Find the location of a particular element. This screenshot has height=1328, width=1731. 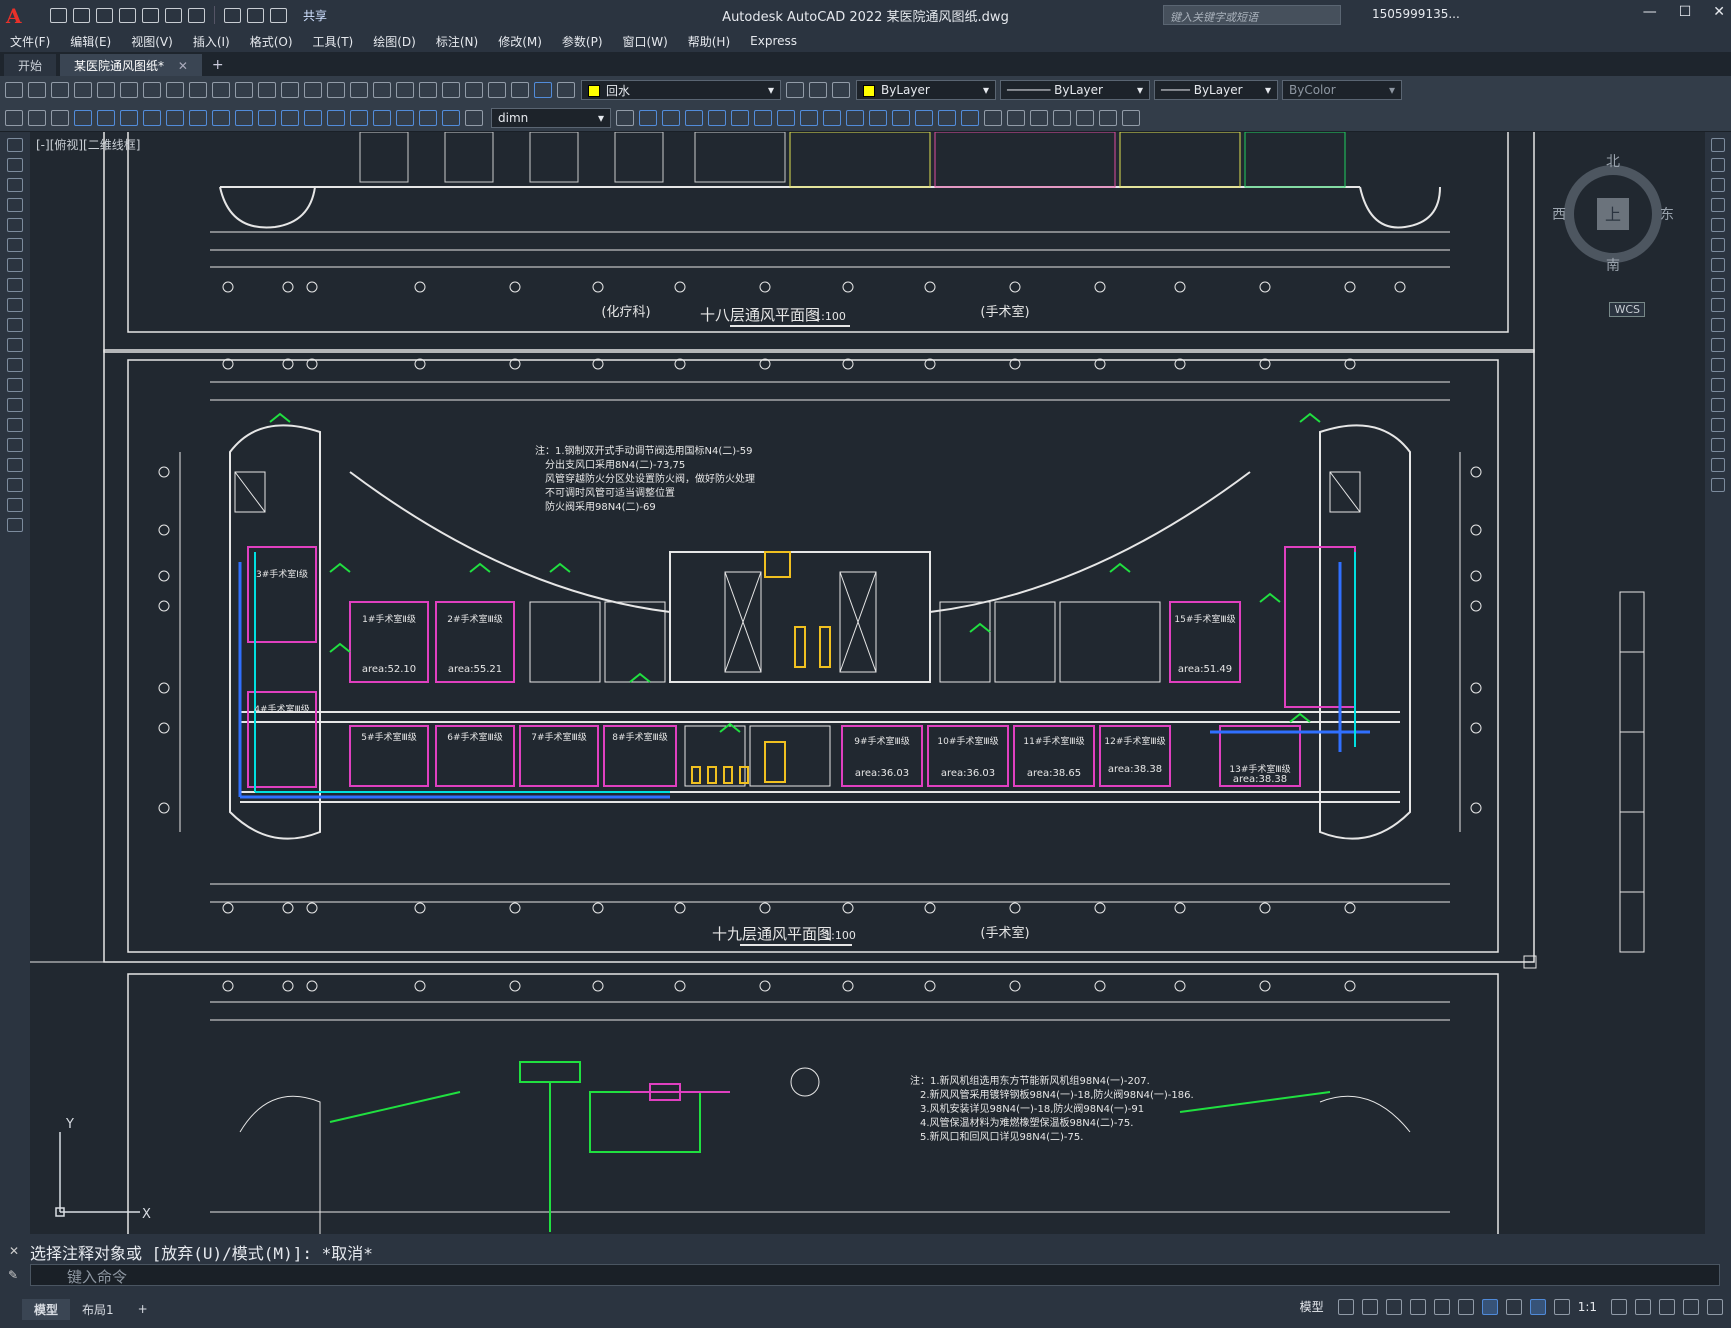

viewport-controls: [-][俯视][二维线框] is located at coordinates (88, 144).